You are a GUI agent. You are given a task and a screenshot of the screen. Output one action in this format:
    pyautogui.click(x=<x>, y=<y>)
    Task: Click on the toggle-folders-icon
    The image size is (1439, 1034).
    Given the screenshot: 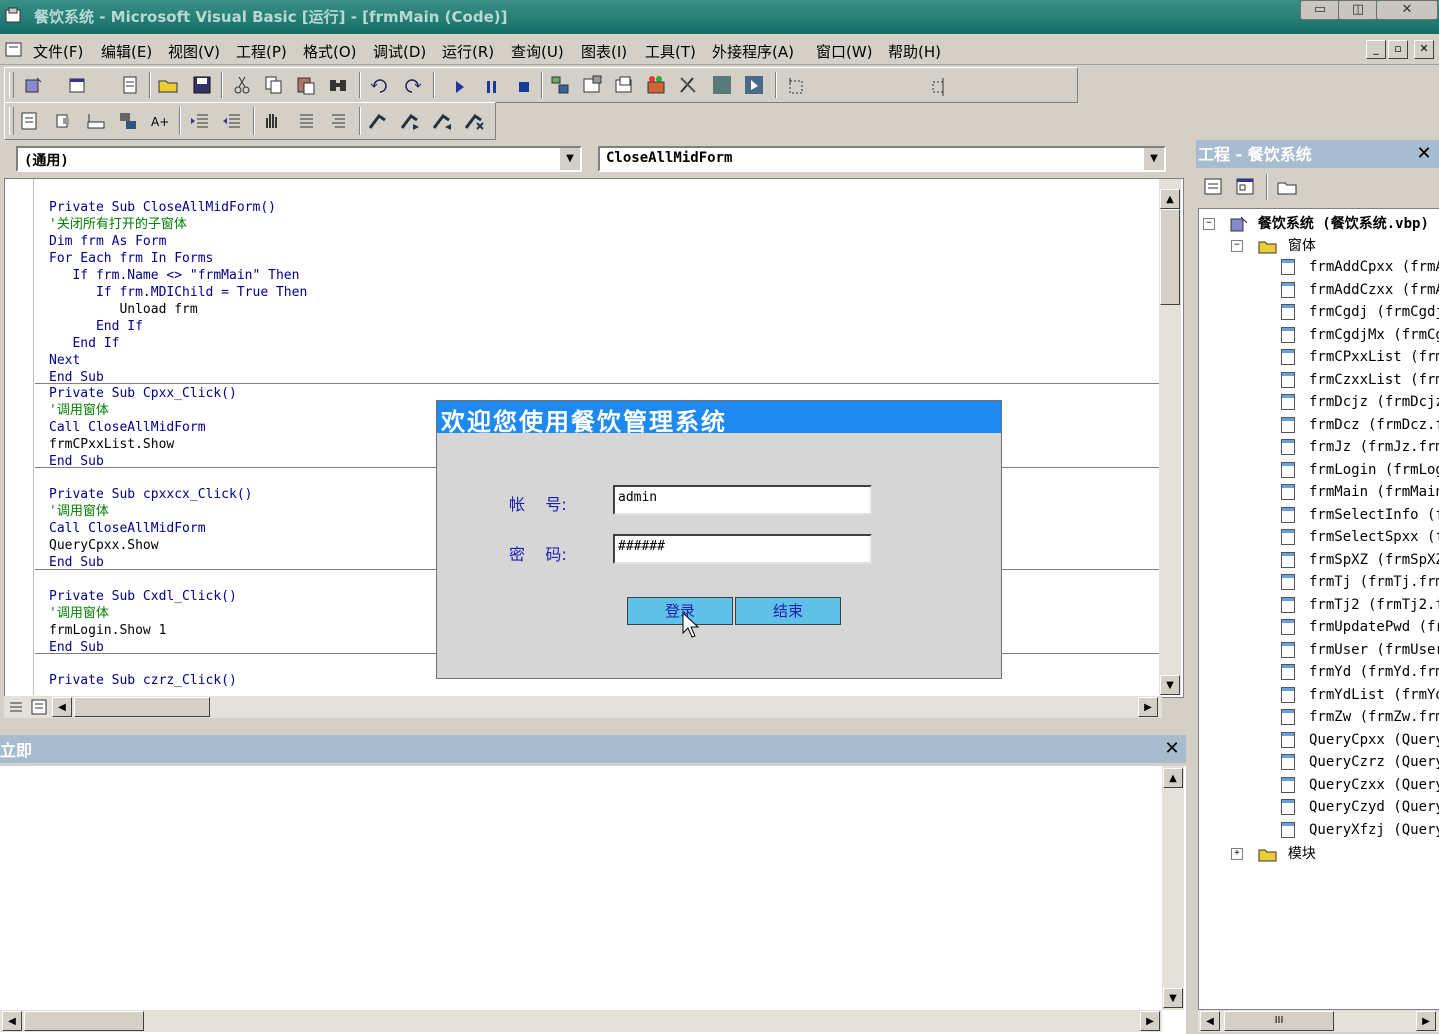 What is the action you would take?
    pyautogui.click(x=1287, y=187)
    